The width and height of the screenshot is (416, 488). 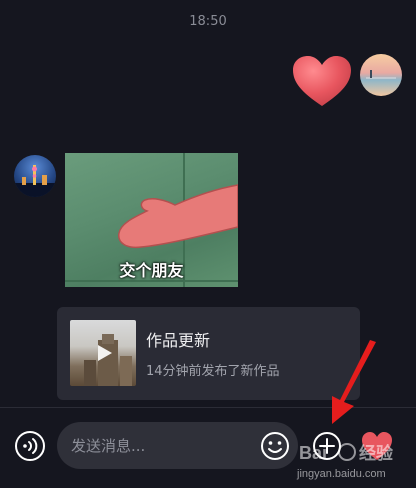 What do you see at coordinates (341, 474) in the screenshot?
I see `svg-text: jingyan.baidu.com` at bounding box center [341, 474].